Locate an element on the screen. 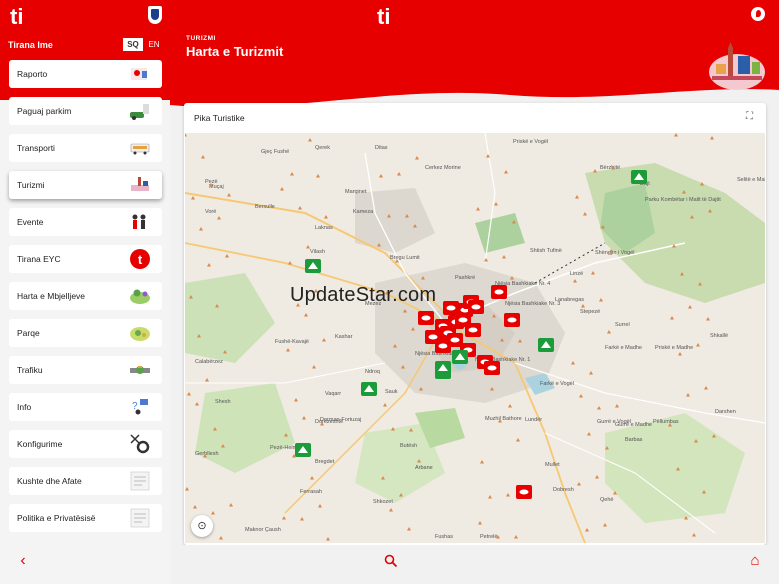 The height and width of the screenshot is (584, 779). map-label: Bërzhitë is located at coordinates (610, 168).